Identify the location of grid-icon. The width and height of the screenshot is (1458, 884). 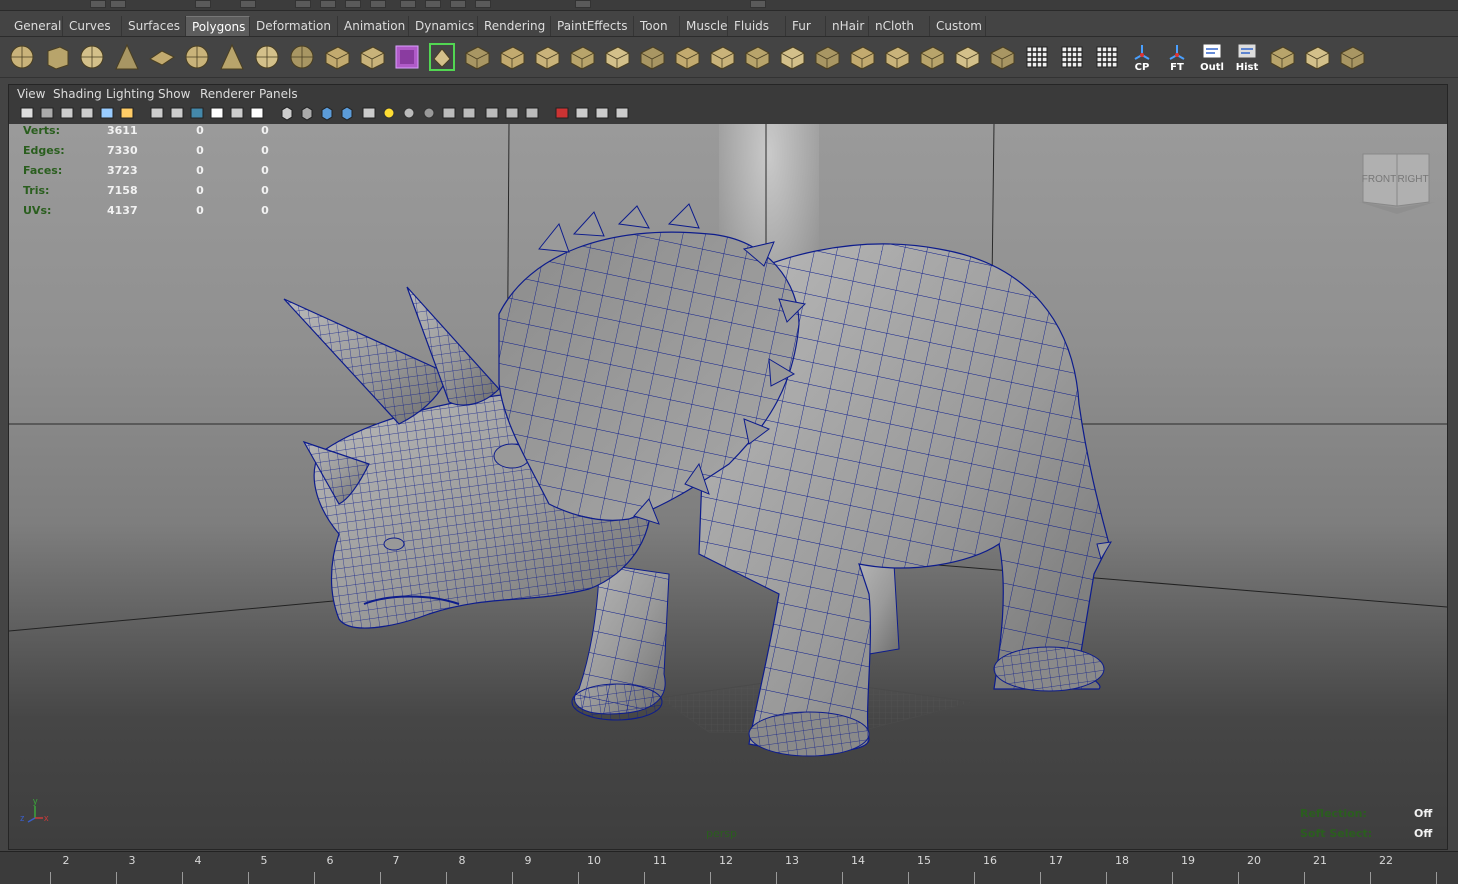
(1352, 57).